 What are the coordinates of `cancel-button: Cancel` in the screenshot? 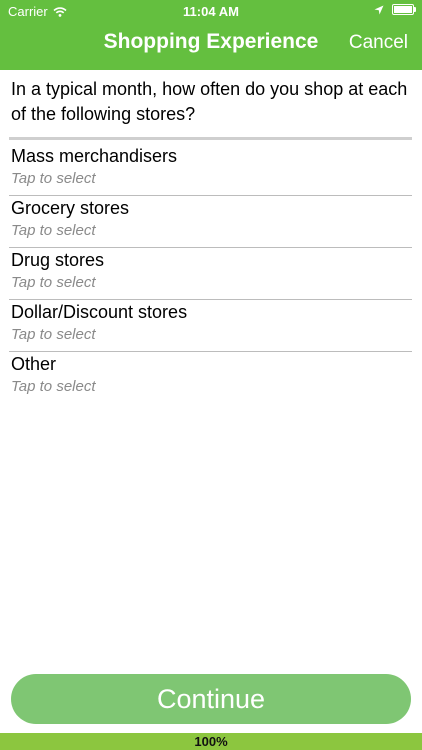 It's located at (378, 43).